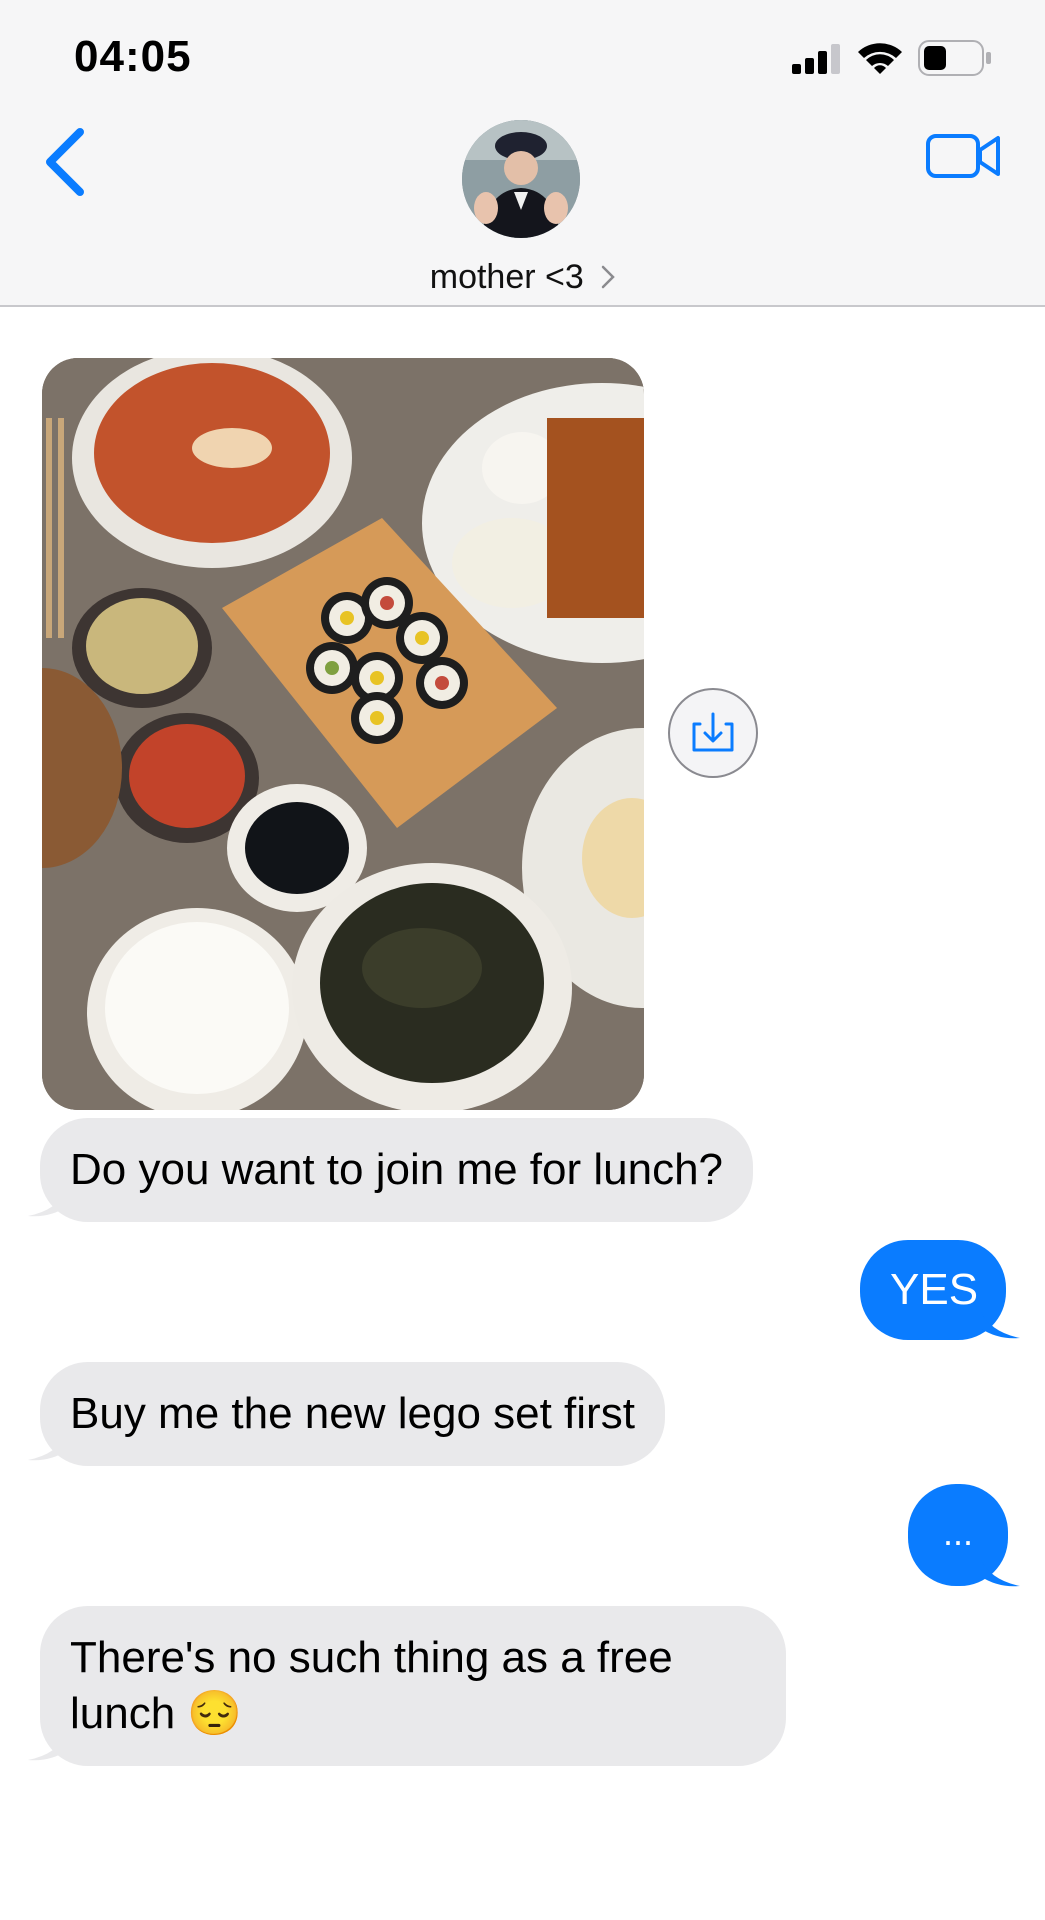  Describe the element at coordinates (880, 58) in the screenshot. I see `wifi-icon` at that location.